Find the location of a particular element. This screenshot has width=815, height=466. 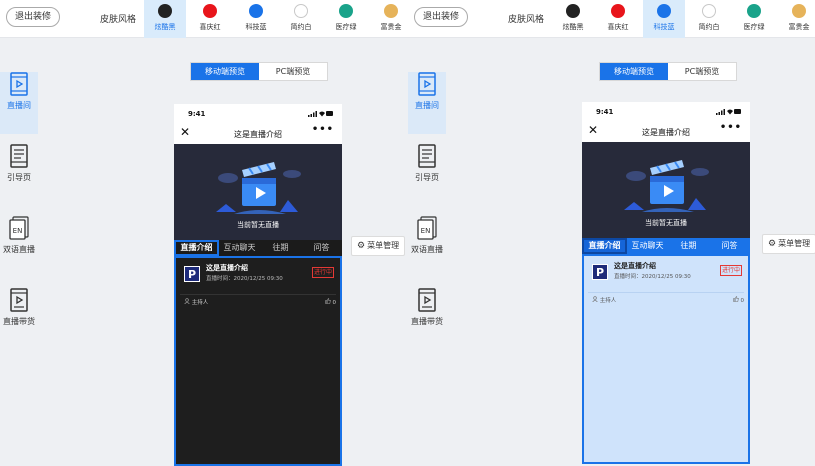

status-badge: 进行中 is located at coordinates (730, 270).